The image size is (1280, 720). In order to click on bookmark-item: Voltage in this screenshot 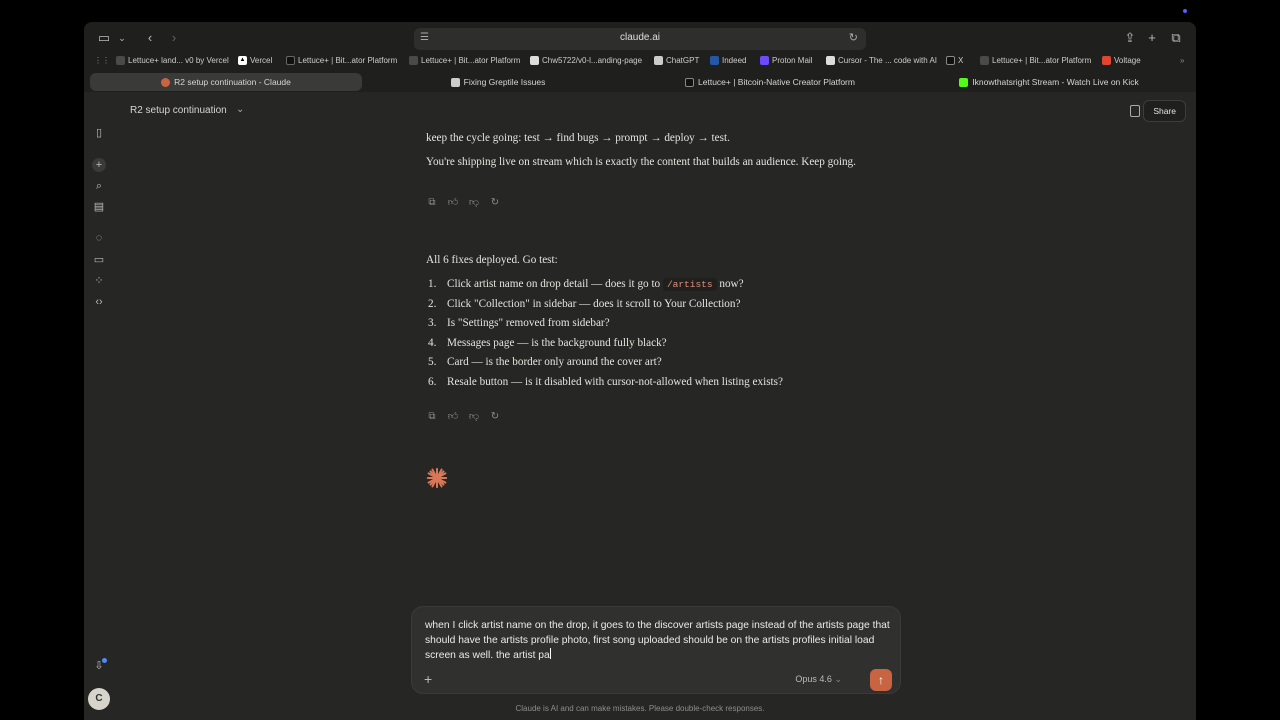, I will do `click(1121, 60)`.